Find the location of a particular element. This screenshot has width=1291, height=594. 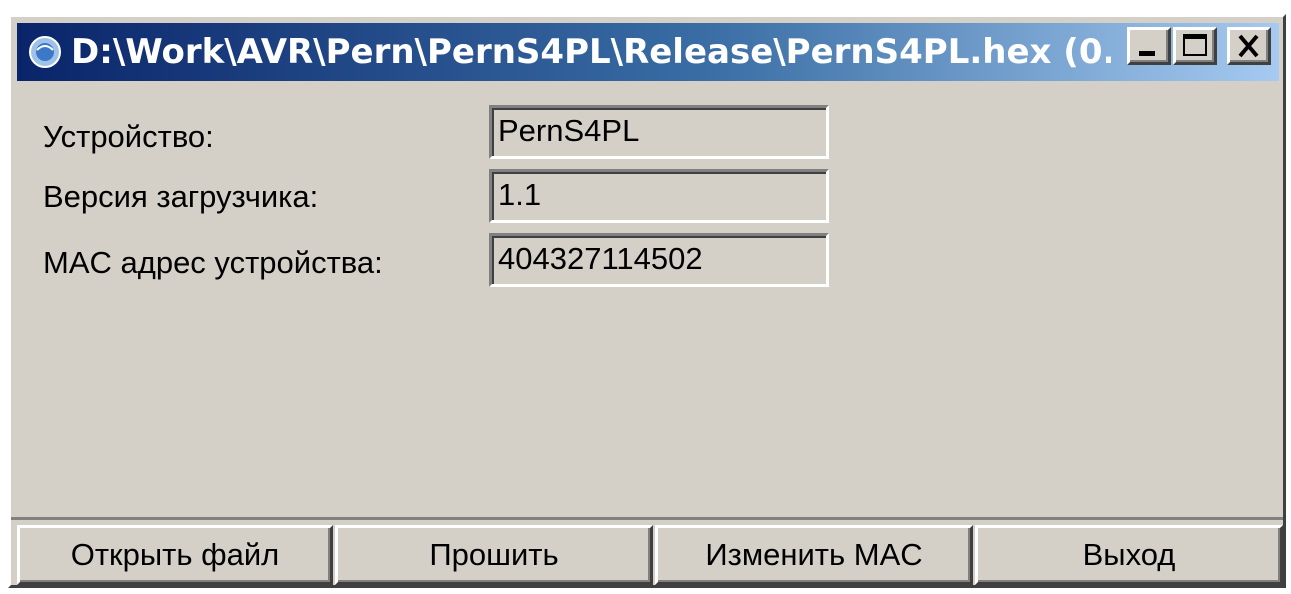

open-file-button: Открыть файл is located at coordinates (175, 555).